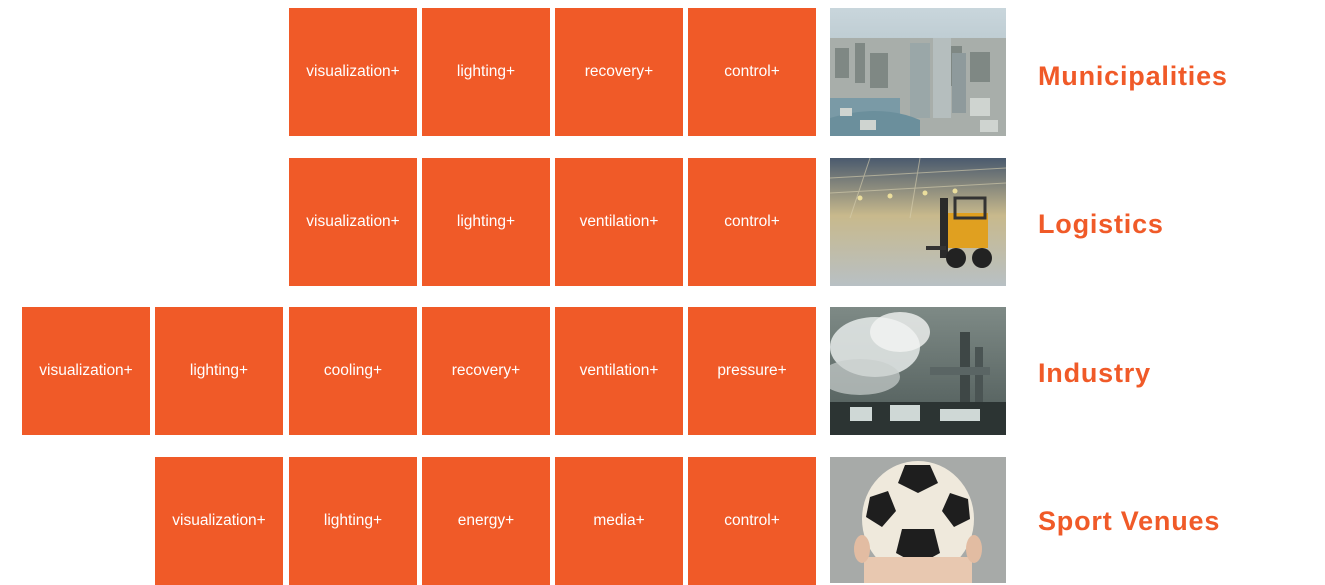  Describe the element at coordinates (353, 371) in the screenshot. I see `tile-cooling: cooling+` at that location.